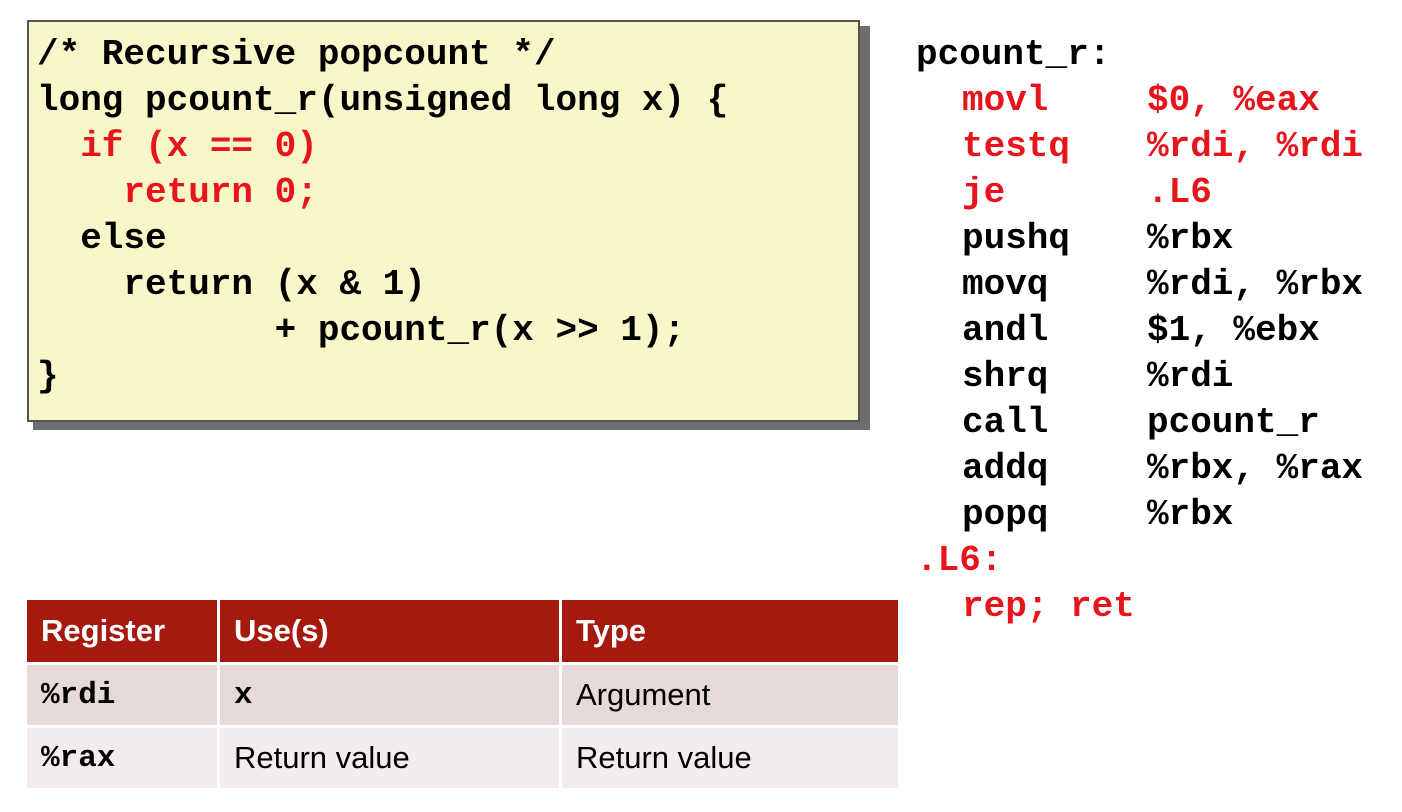 This screenshot has width=1402, height=812. I want to click on asm-opcode: call, so click(1005, 422).